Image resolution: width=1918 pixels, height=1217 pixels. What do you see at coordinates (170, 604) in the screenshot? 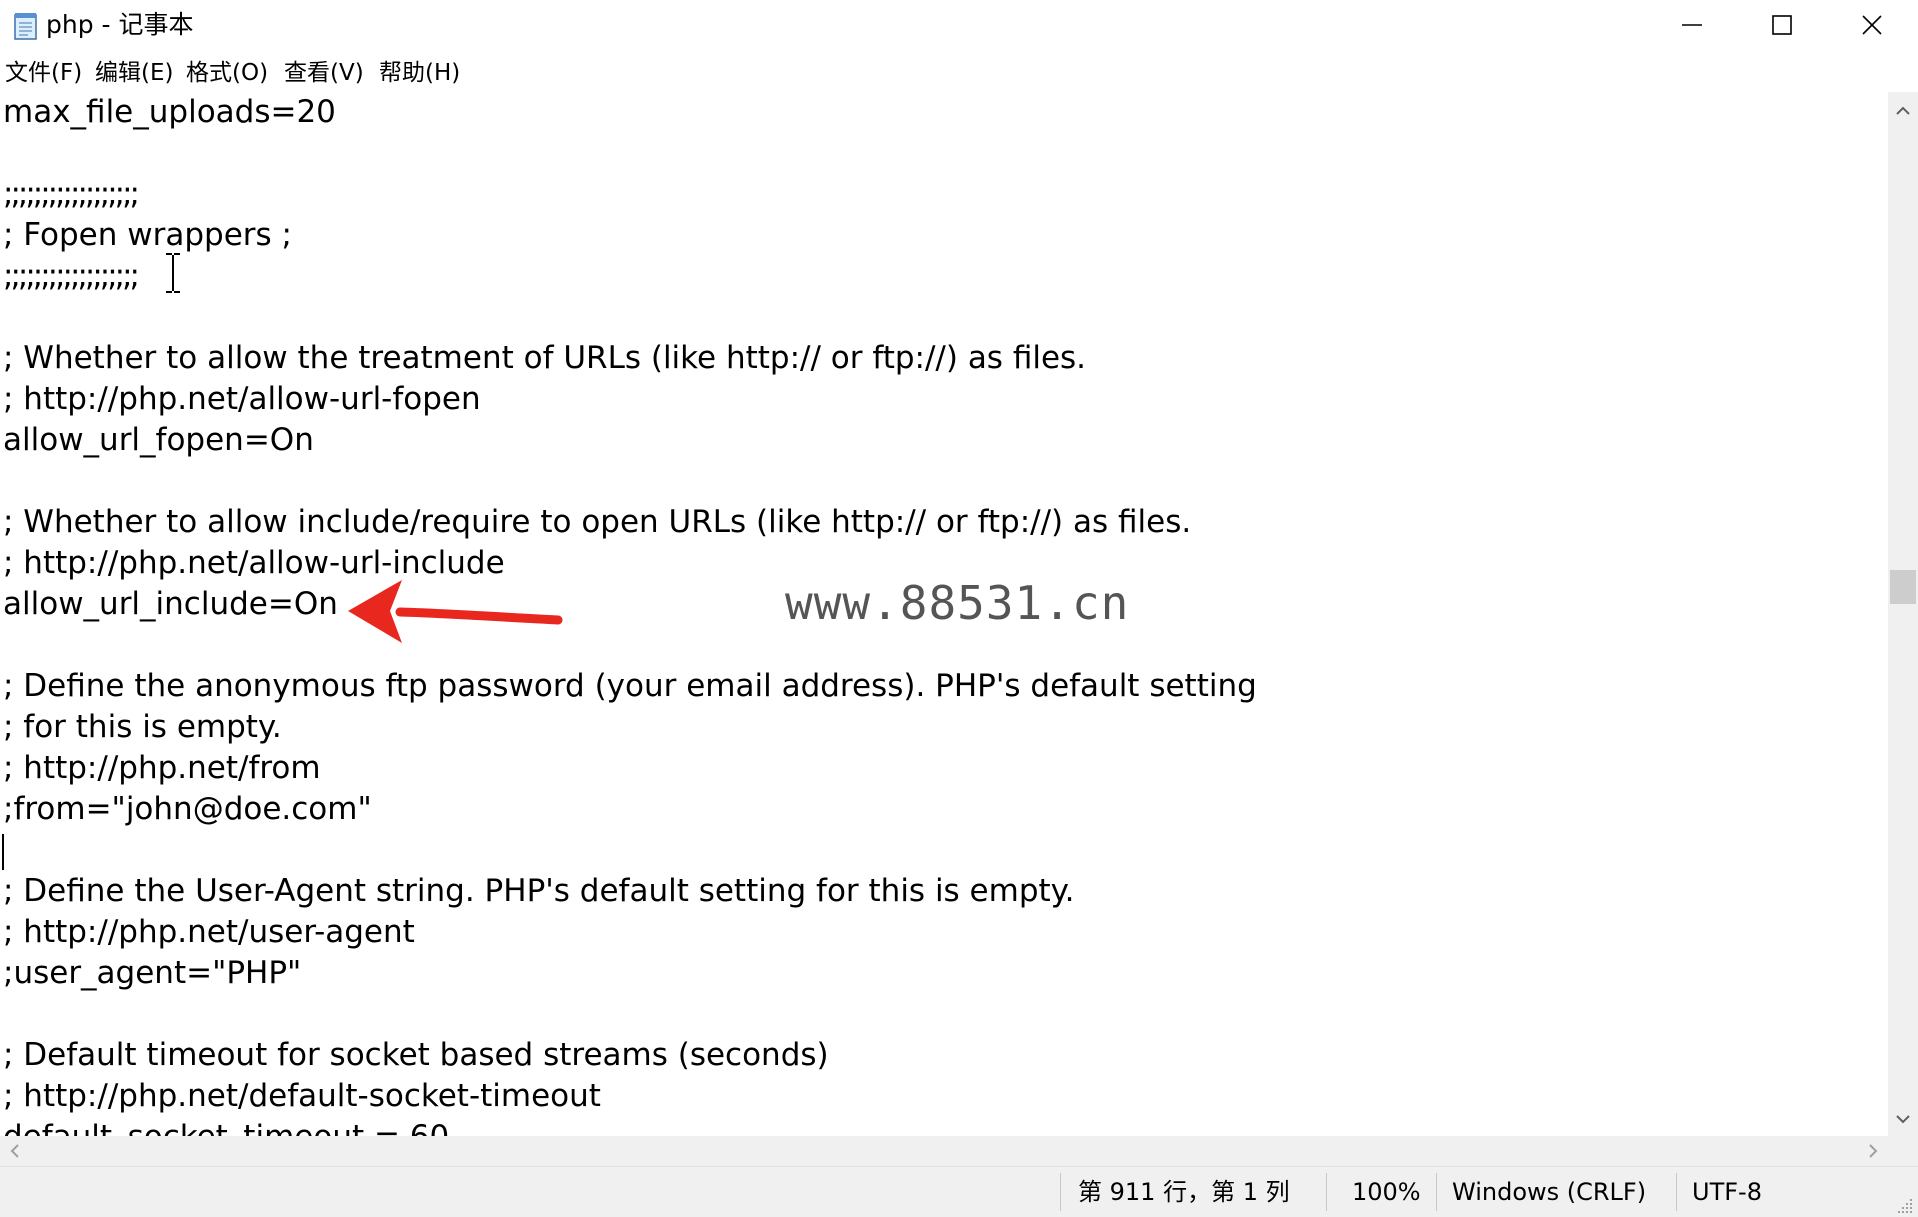
I see `editor-line: allow_url_include=On` at bounding box center [170, 604].